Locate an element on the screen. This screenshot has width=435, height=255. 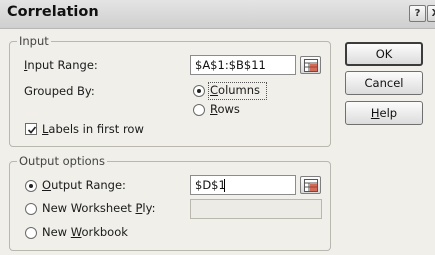
grouped-by-columns-radio is located at coordinates (199, 91).